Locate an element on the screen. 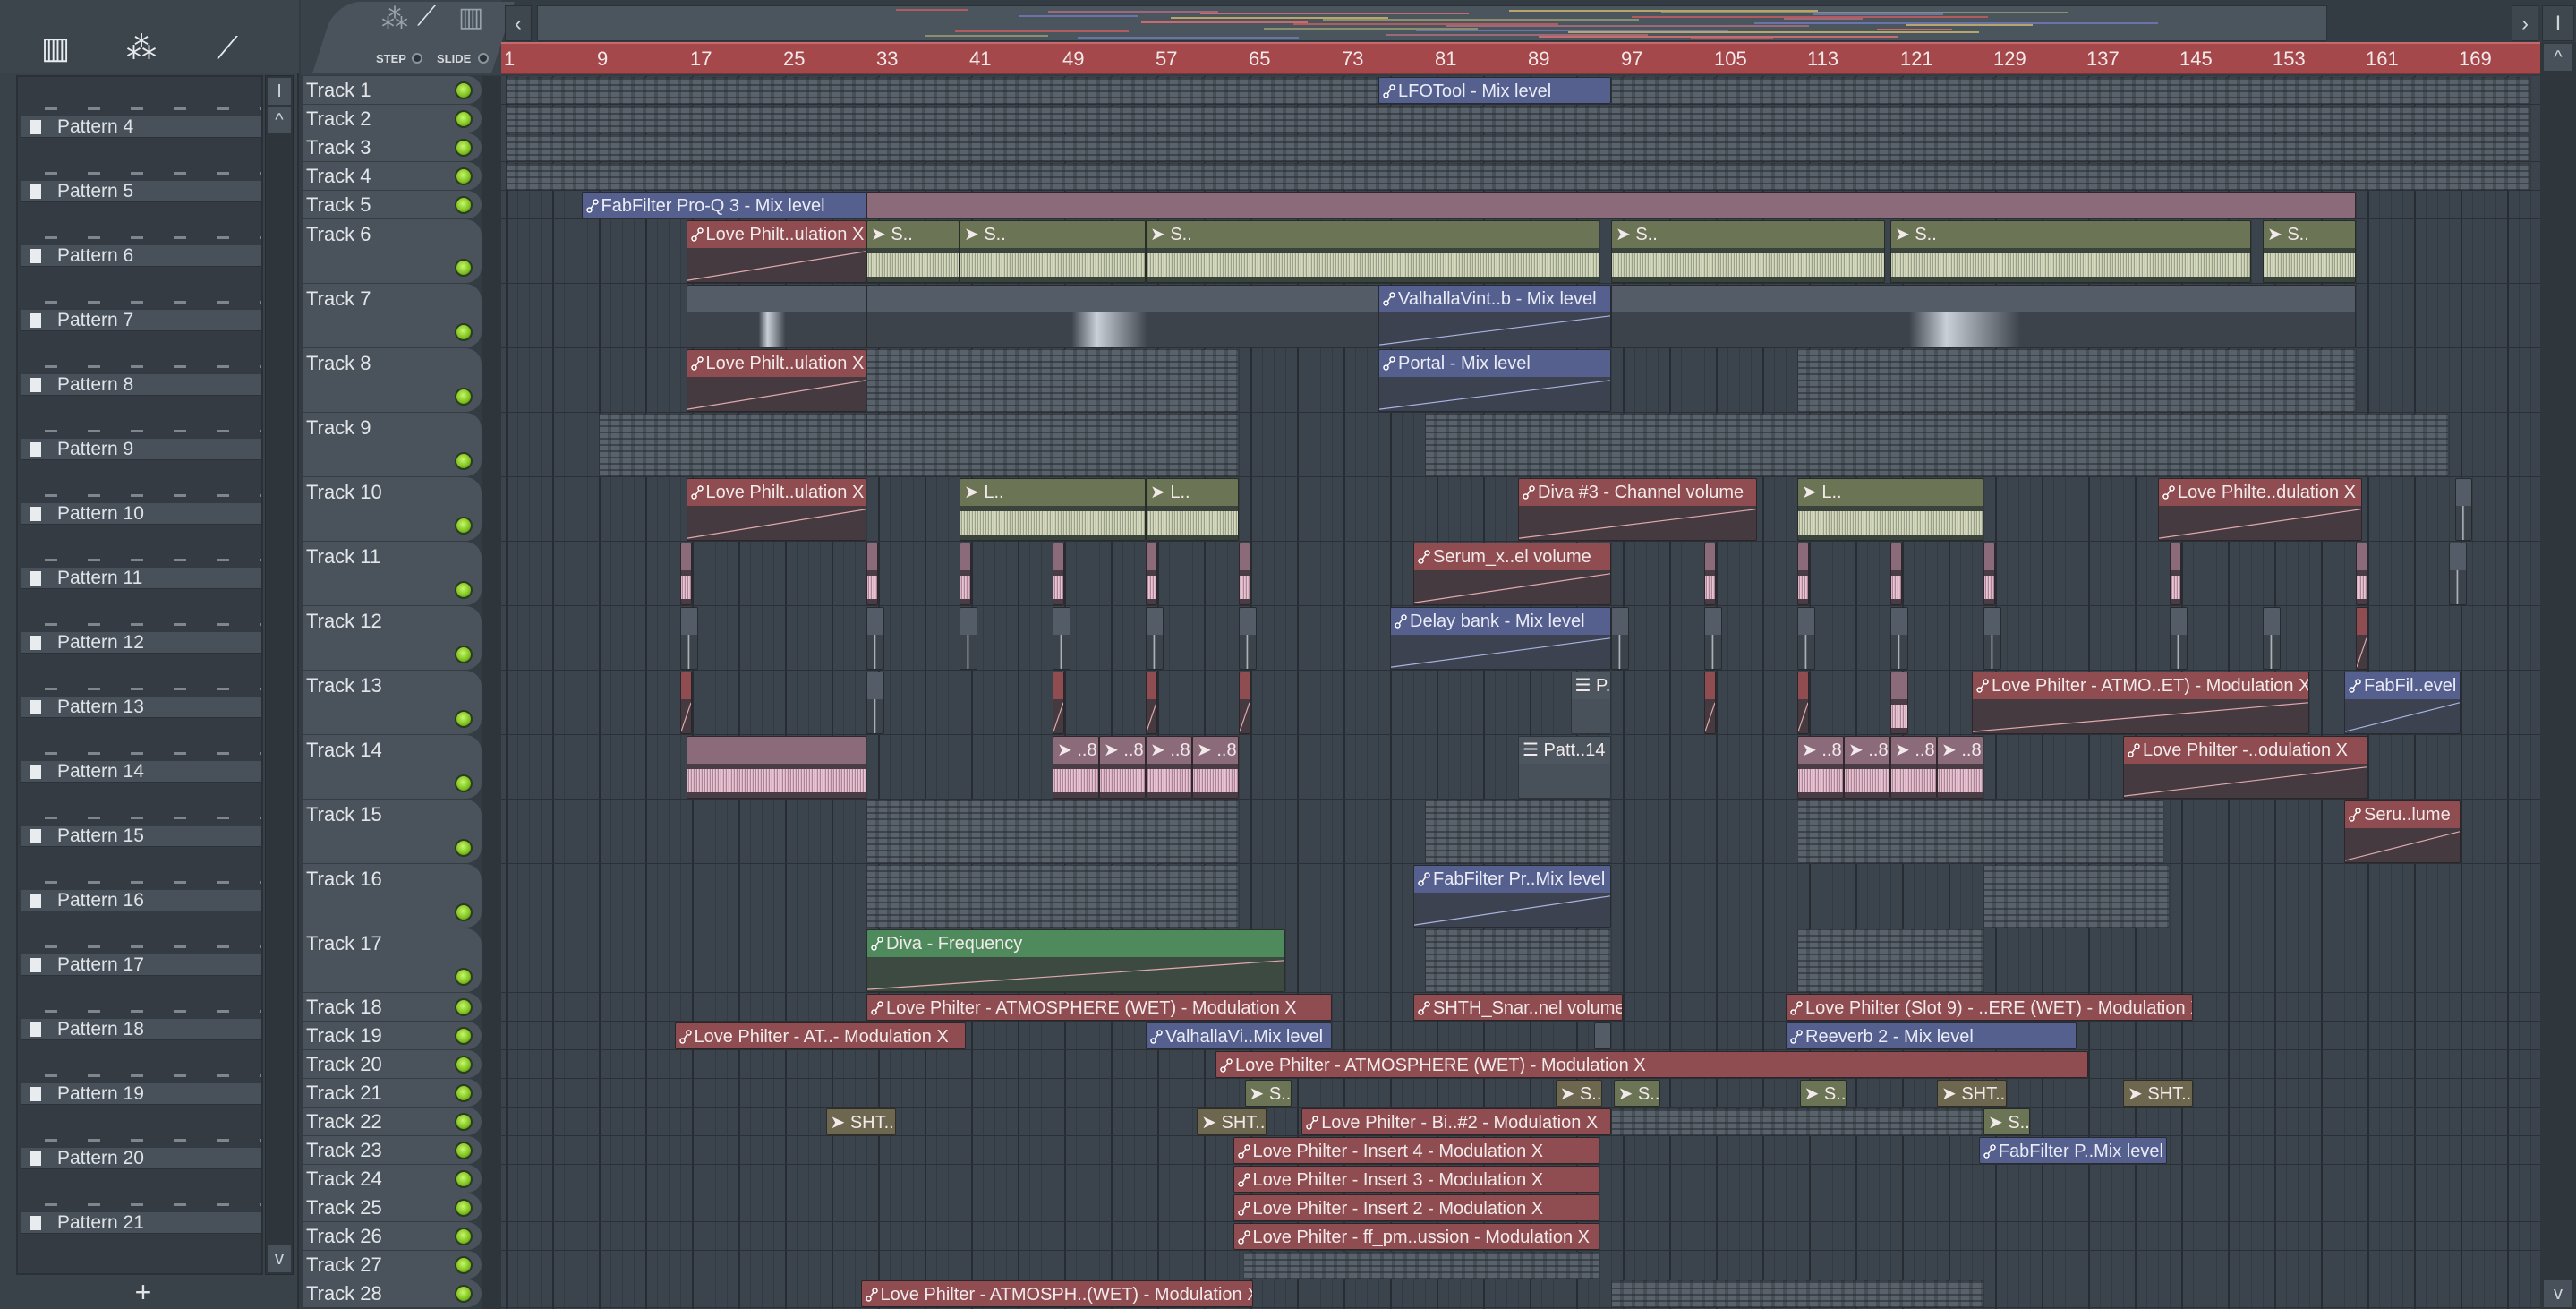  track-header: Track 21 is located at coordinates (392, 1093).